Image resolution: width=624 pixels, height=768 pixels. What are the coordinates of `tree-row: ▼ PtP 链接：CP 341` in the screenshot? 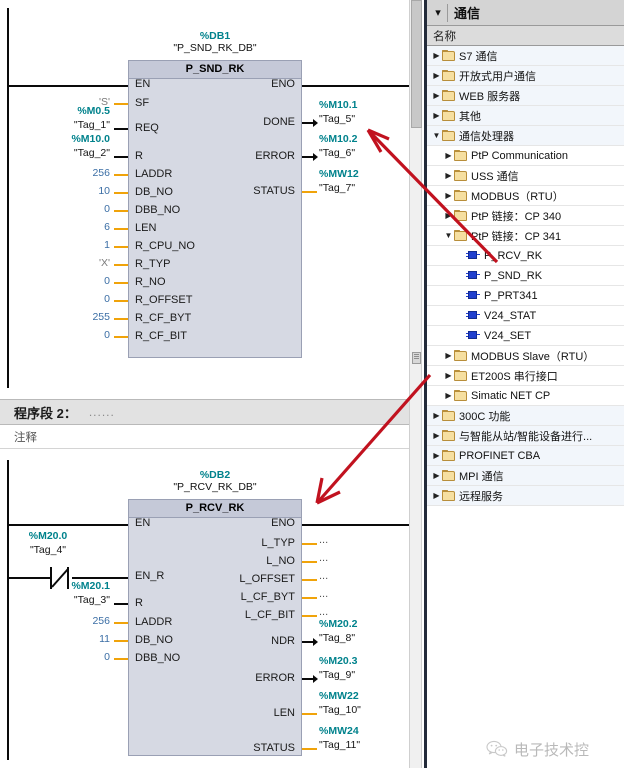 It's located at (525, 236).